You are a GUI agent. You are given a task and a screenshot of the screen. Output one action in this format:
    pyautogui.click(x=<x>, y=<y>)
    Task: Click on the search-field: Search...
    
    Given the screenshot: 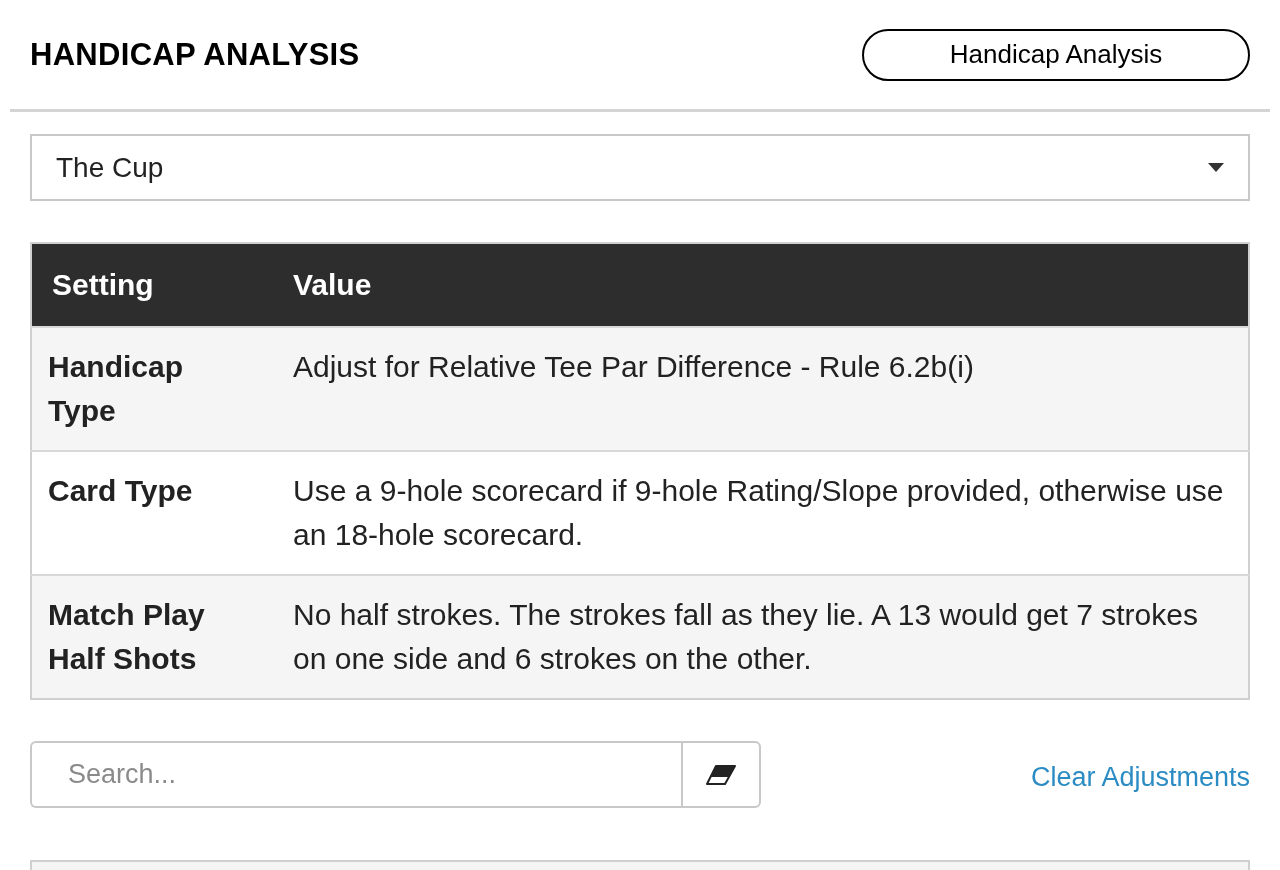 What is the action you would take?
    pyautogui.click(x=355, y=774)
    